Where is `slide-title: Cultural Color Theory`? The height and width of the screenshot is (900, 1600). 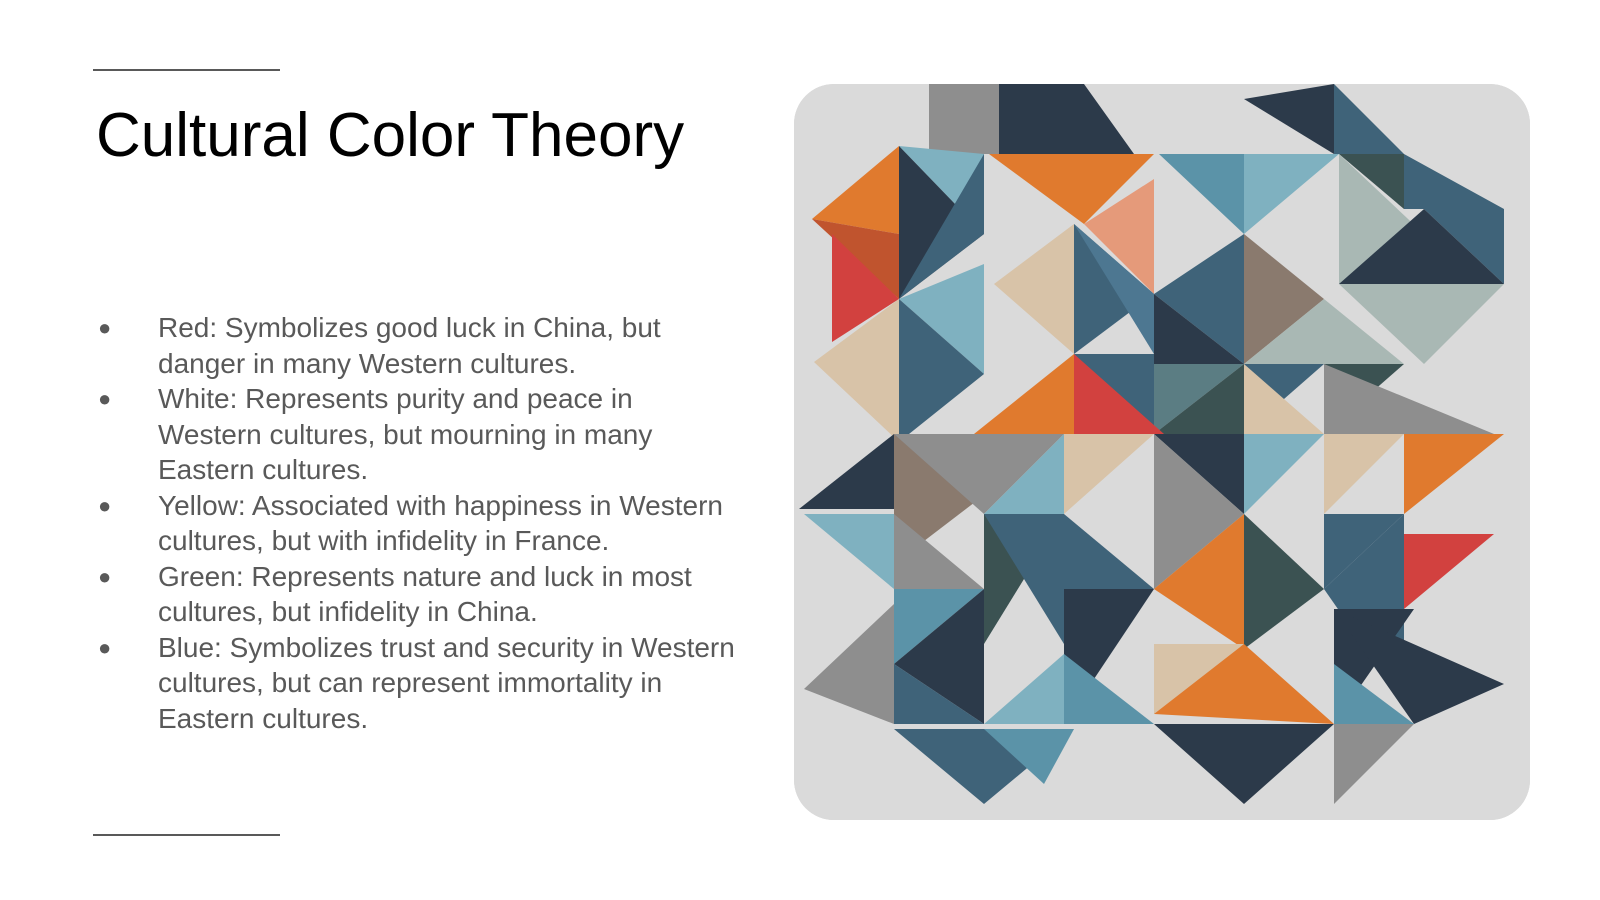 slide-title: Cultural Color Theory is located at coordinates (390, 135).